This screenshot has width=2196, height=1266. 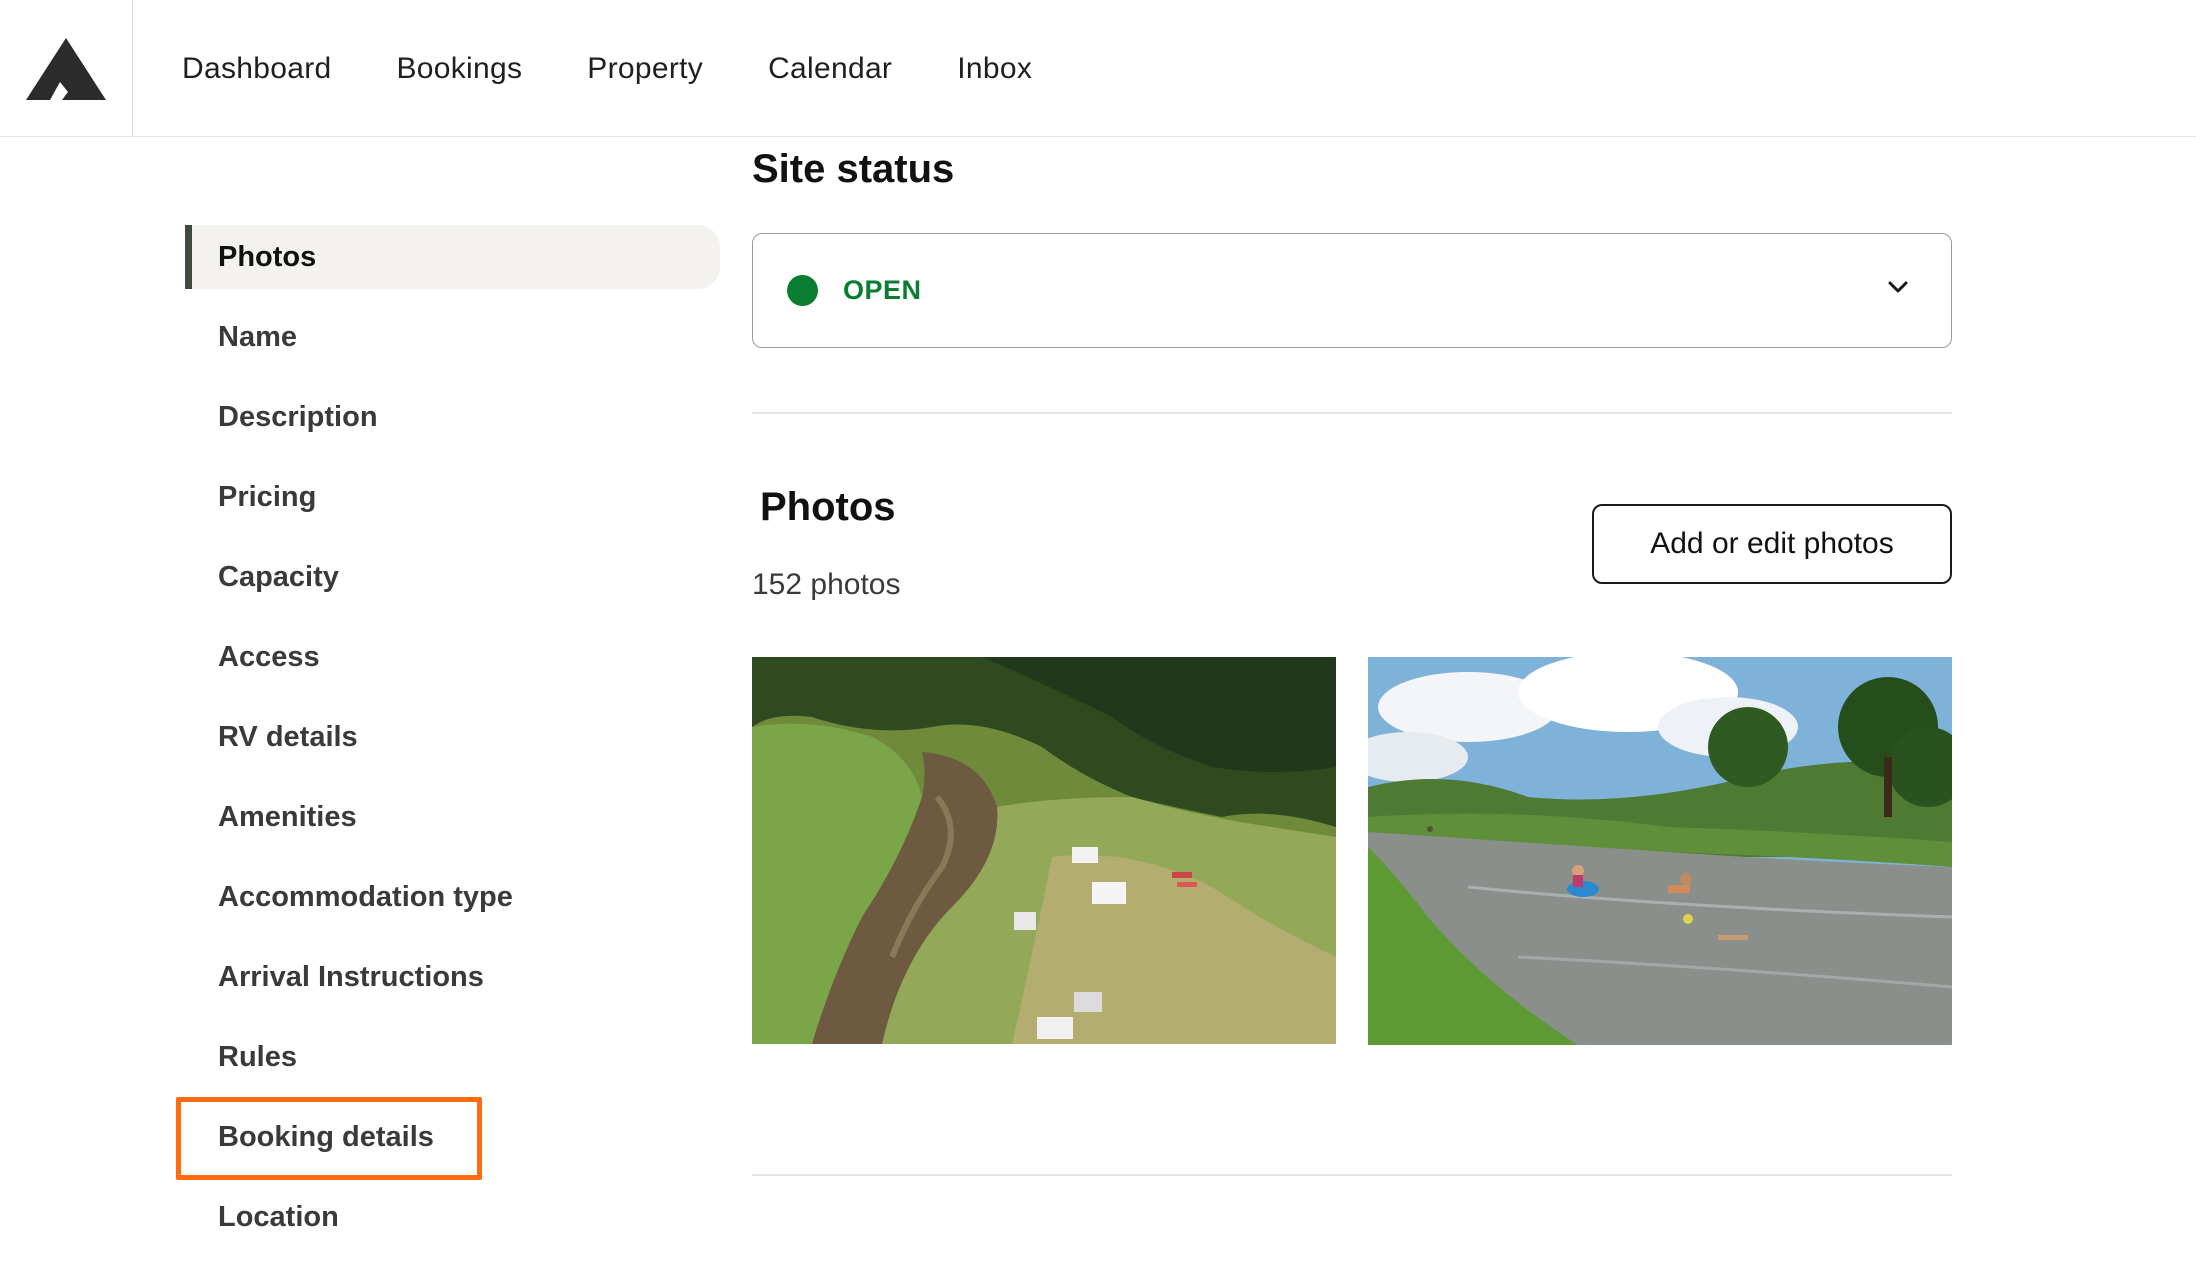 What do you see at coordinates (452, 897) in the screenshot?
I see `sidebar-item-accommodation-type: Accommodation type` at bounding box center [452, 897].